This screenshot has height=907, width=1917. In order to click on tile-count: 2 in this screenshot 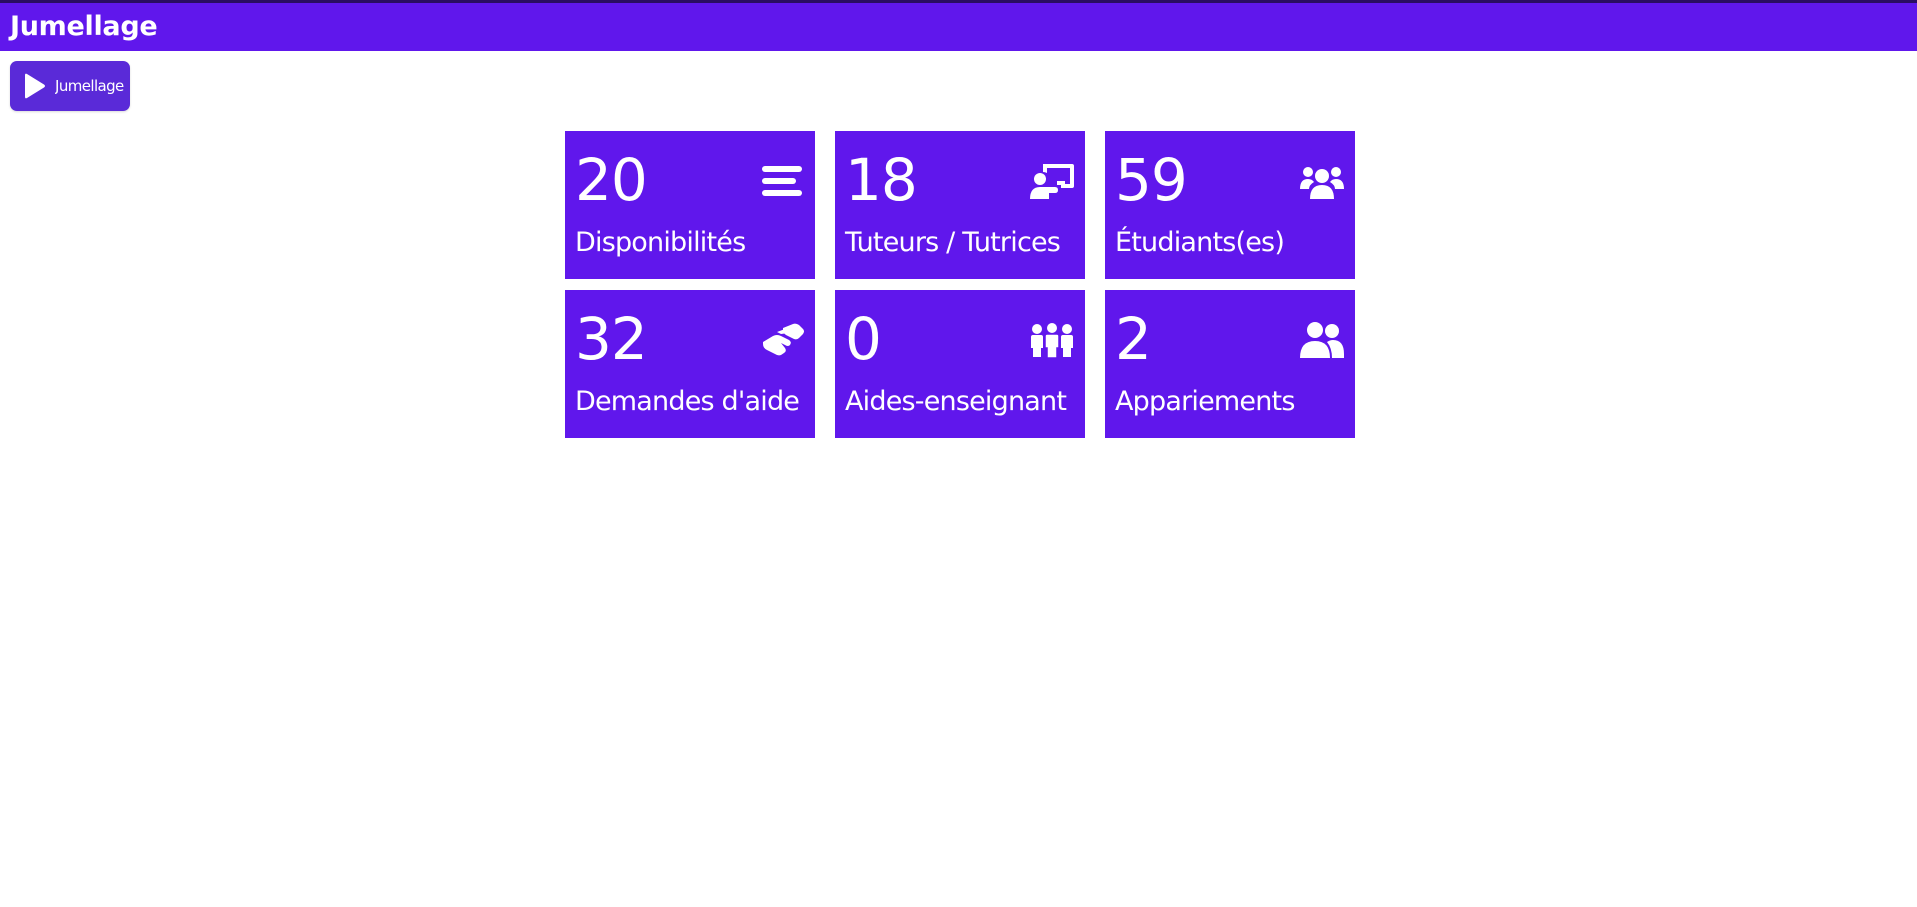, I will do `click(1133, 339)`.